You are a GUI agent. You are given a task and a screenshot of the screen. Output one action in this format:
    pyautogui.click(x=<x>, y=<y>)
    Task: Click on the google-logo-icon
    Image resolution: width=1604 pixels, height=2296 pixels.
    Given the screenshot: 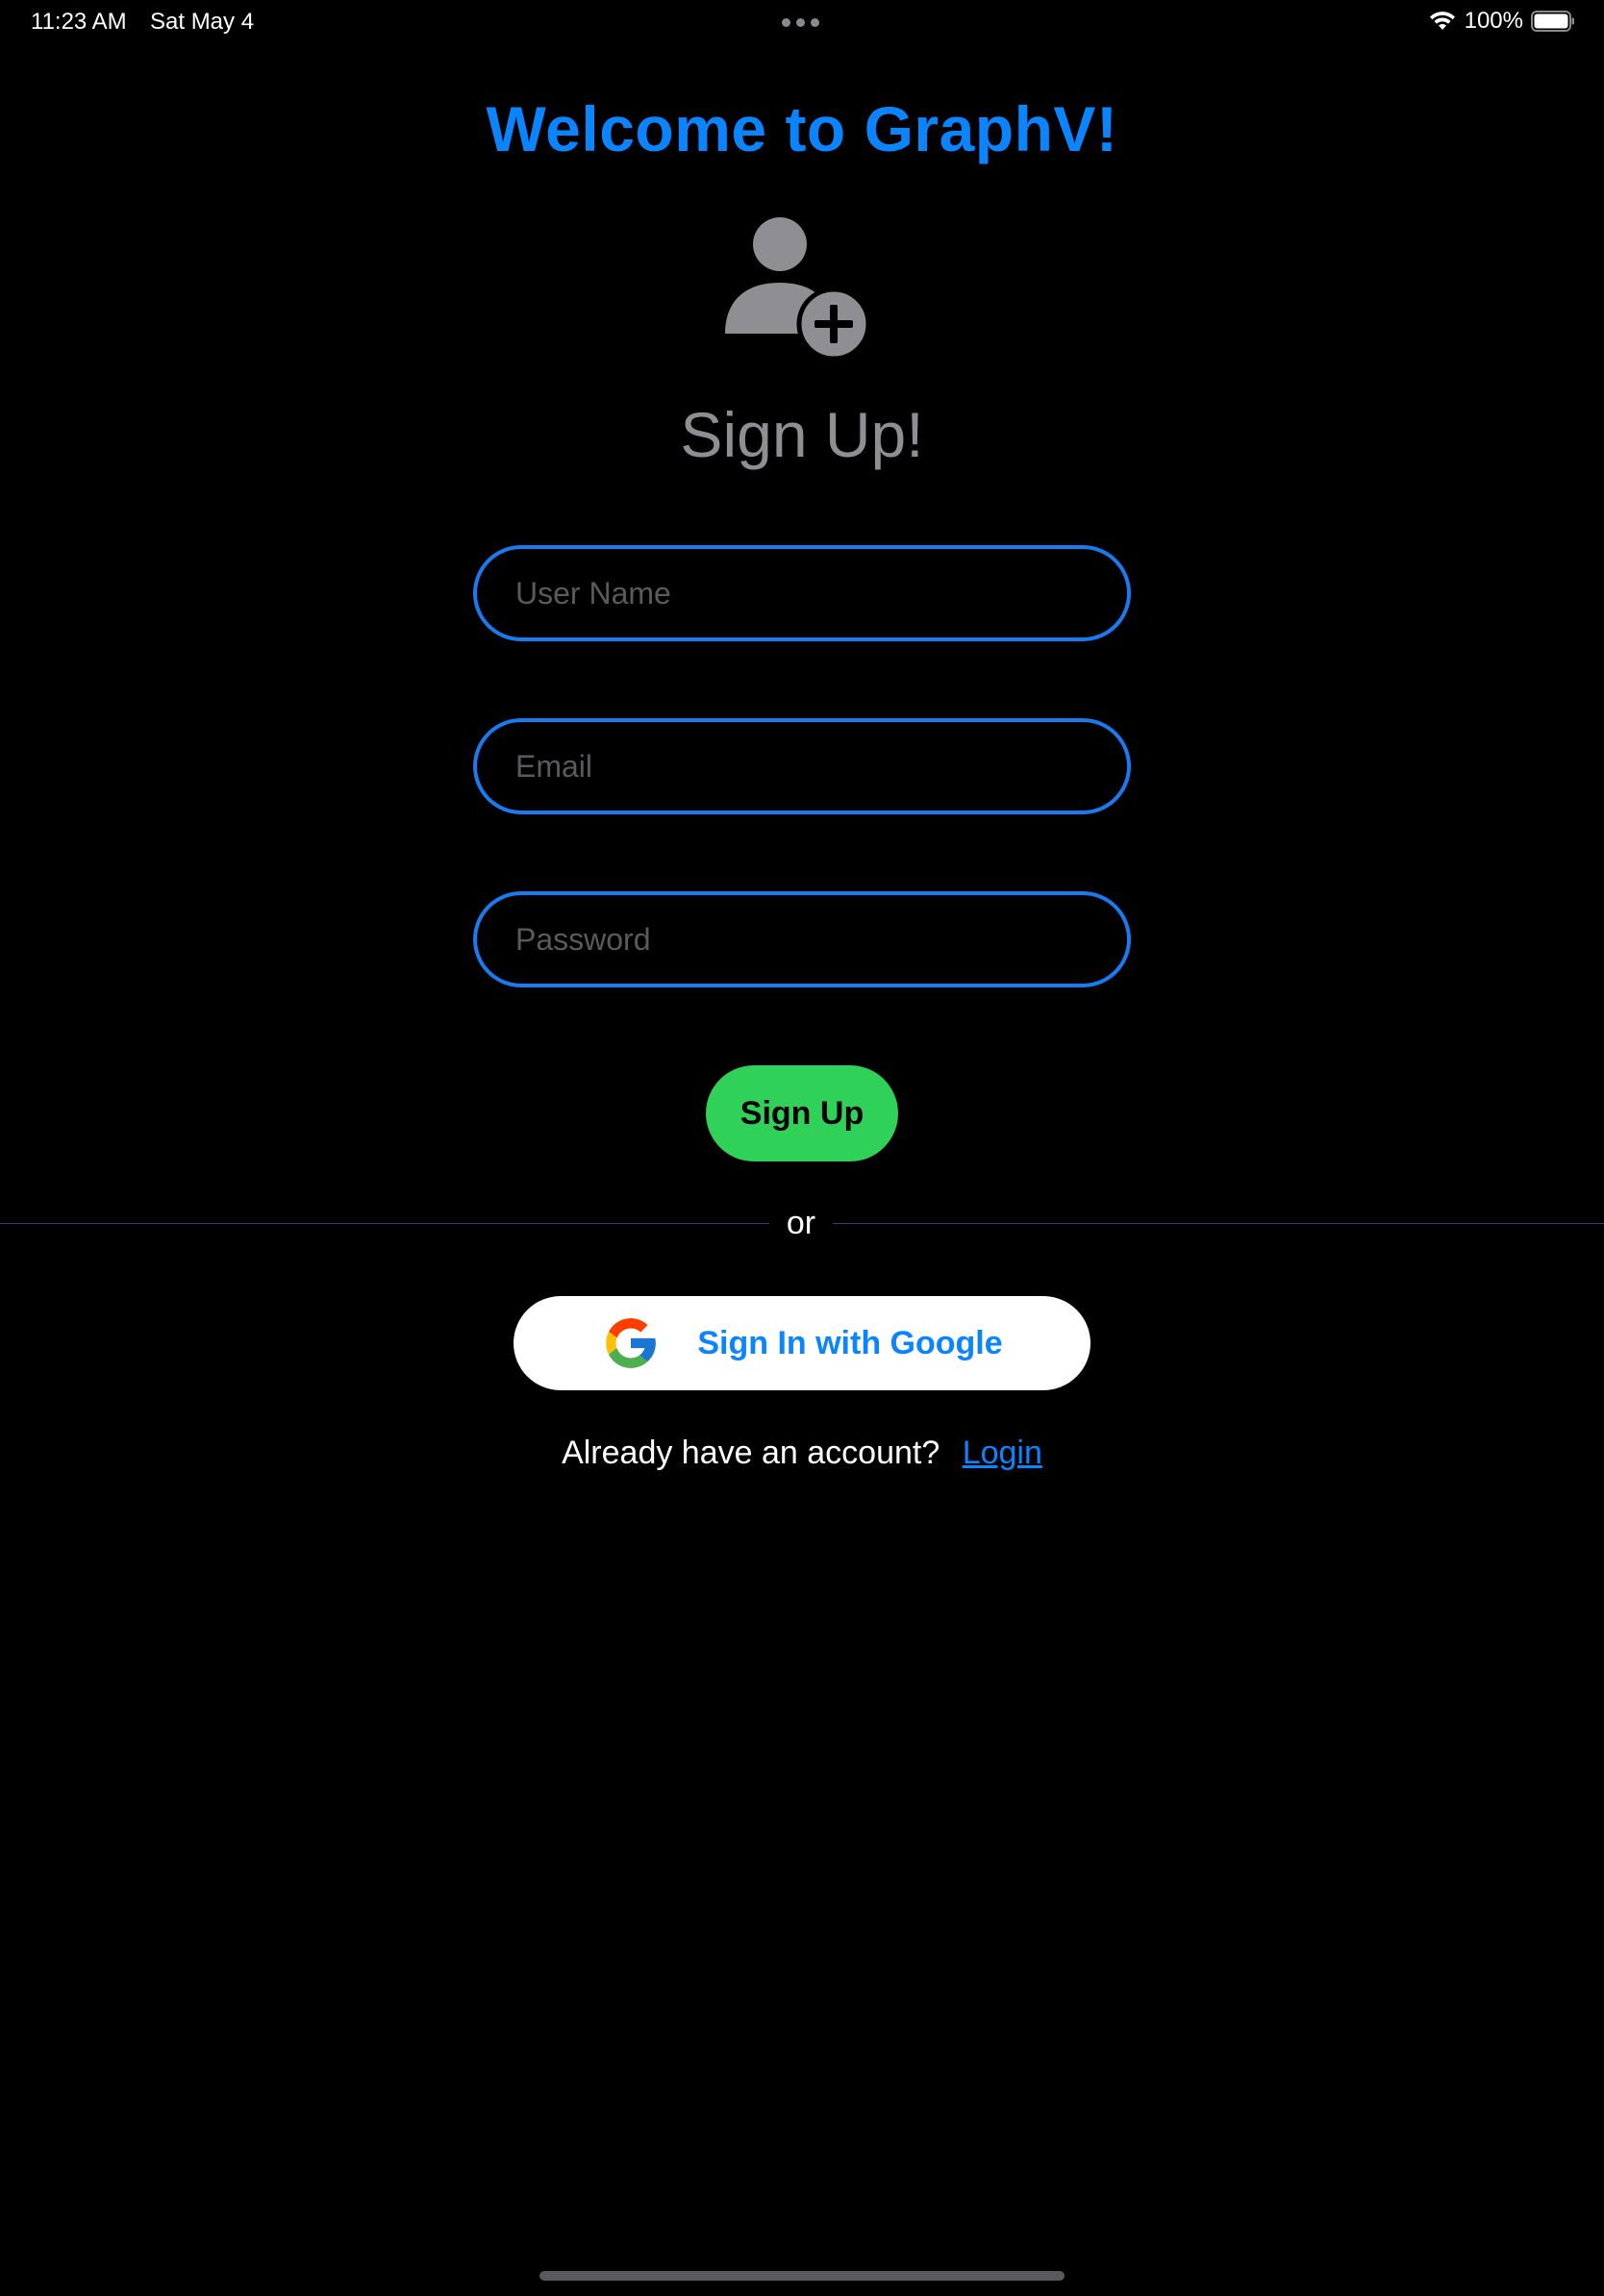 What is the action you would take?
    pyautogui.click(x=631, y=1343)
    